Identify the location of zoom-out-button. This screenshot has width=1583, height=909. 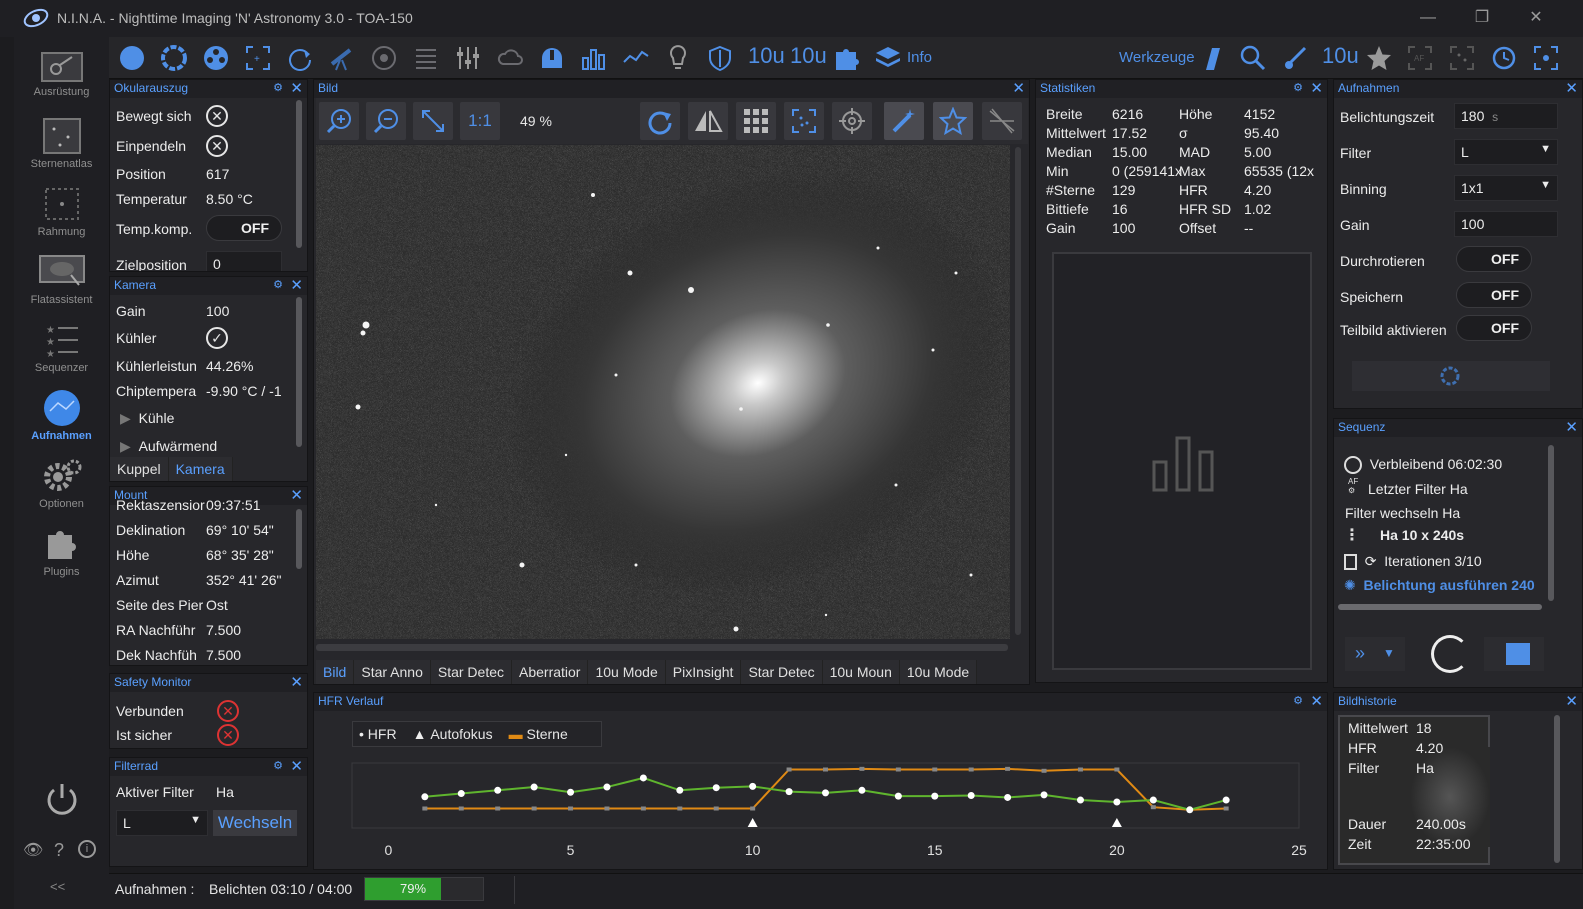
(386, 121).